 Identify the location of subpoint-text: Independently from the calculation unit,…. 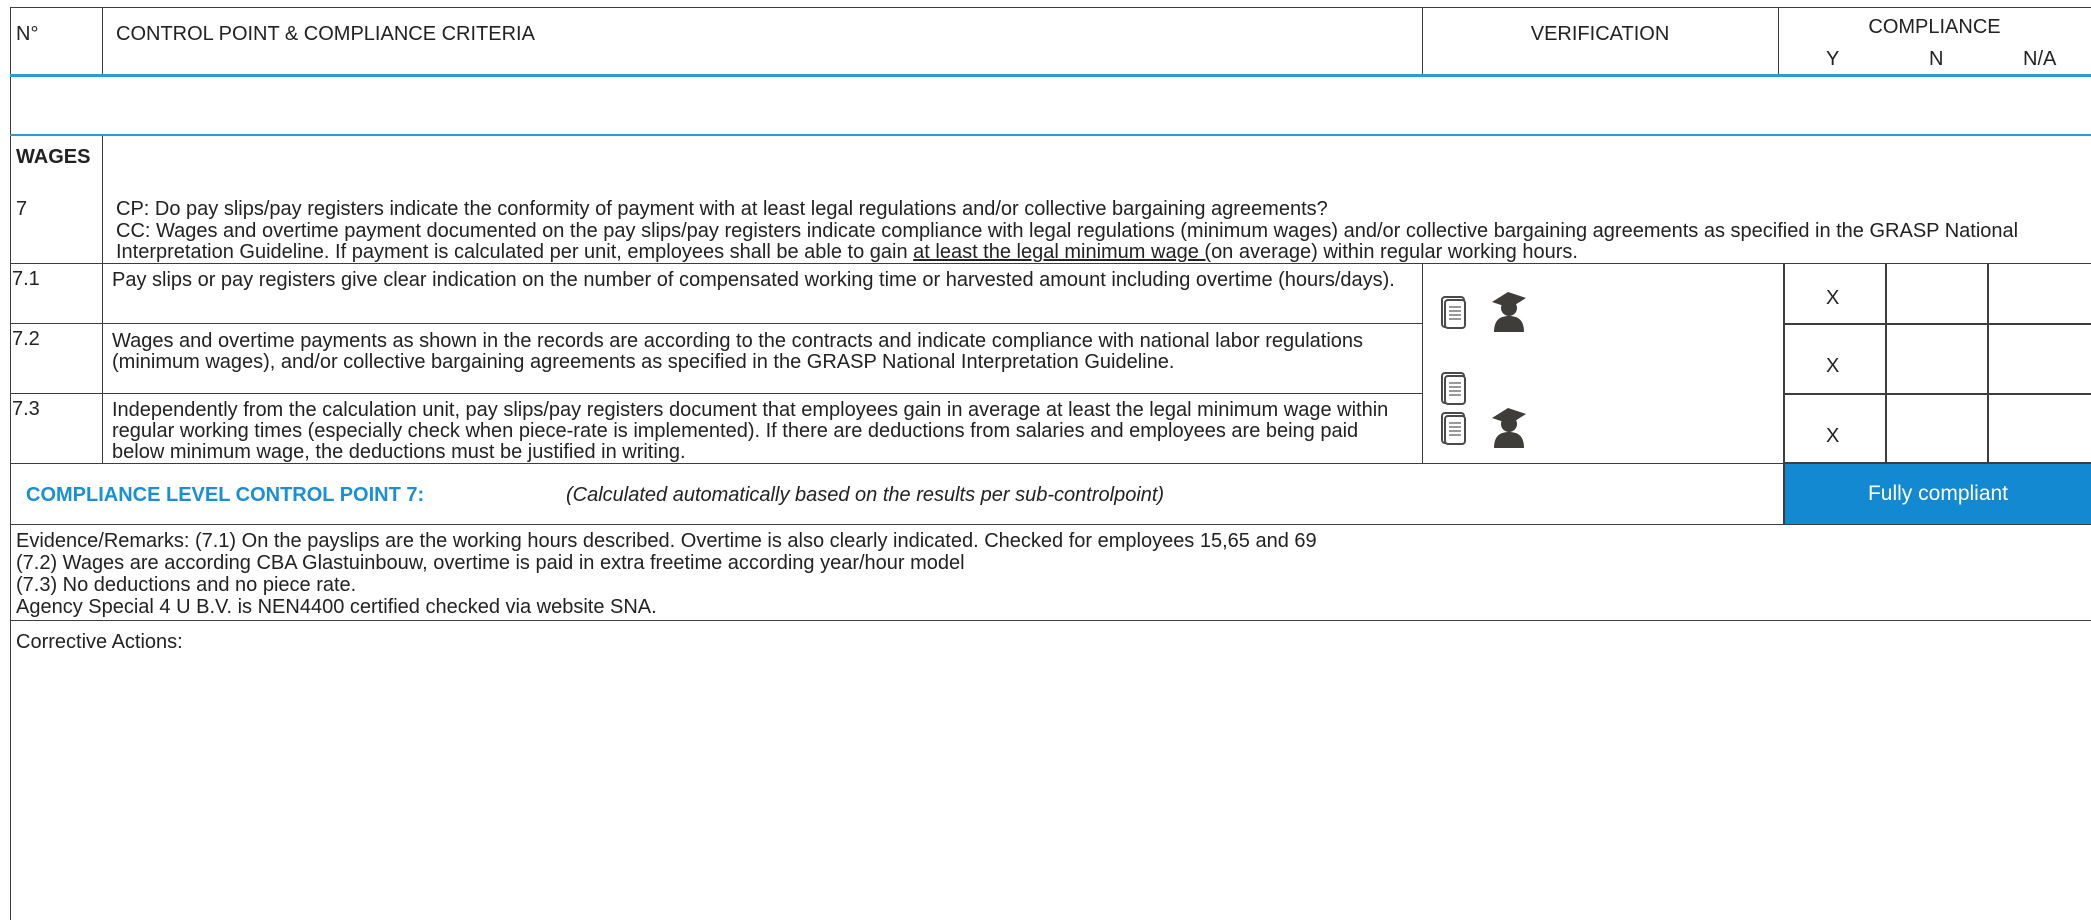
(750, 431).